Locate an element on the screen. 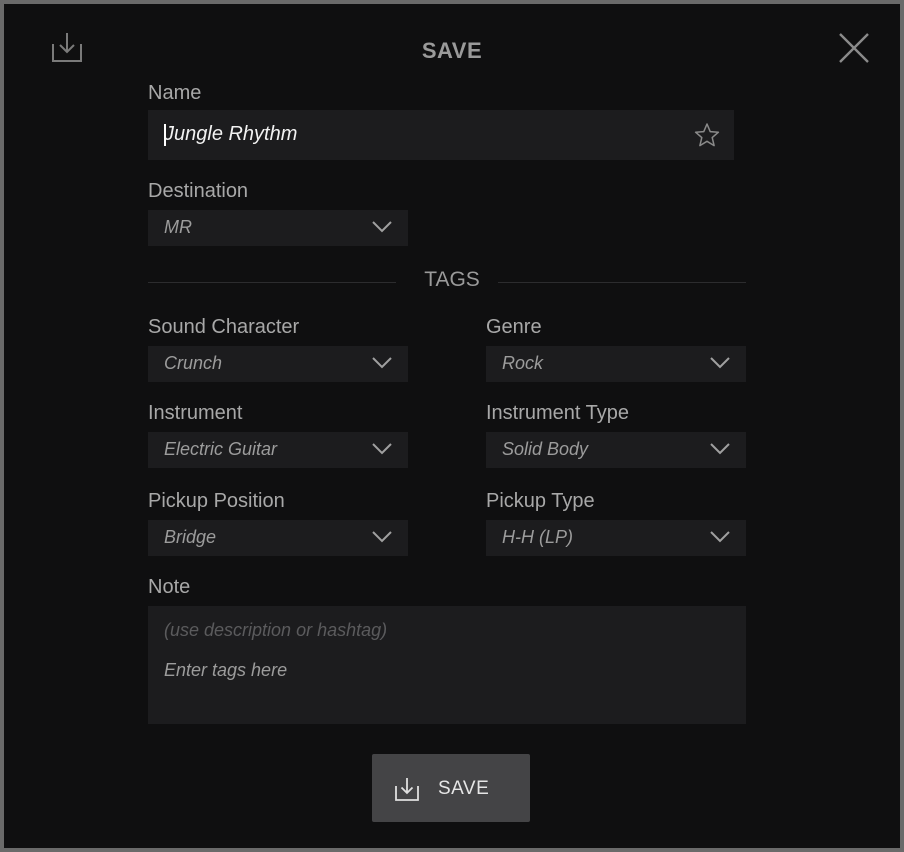 This screenshot has width=904, height=852. text-caret is located at coordinates (165, 135).